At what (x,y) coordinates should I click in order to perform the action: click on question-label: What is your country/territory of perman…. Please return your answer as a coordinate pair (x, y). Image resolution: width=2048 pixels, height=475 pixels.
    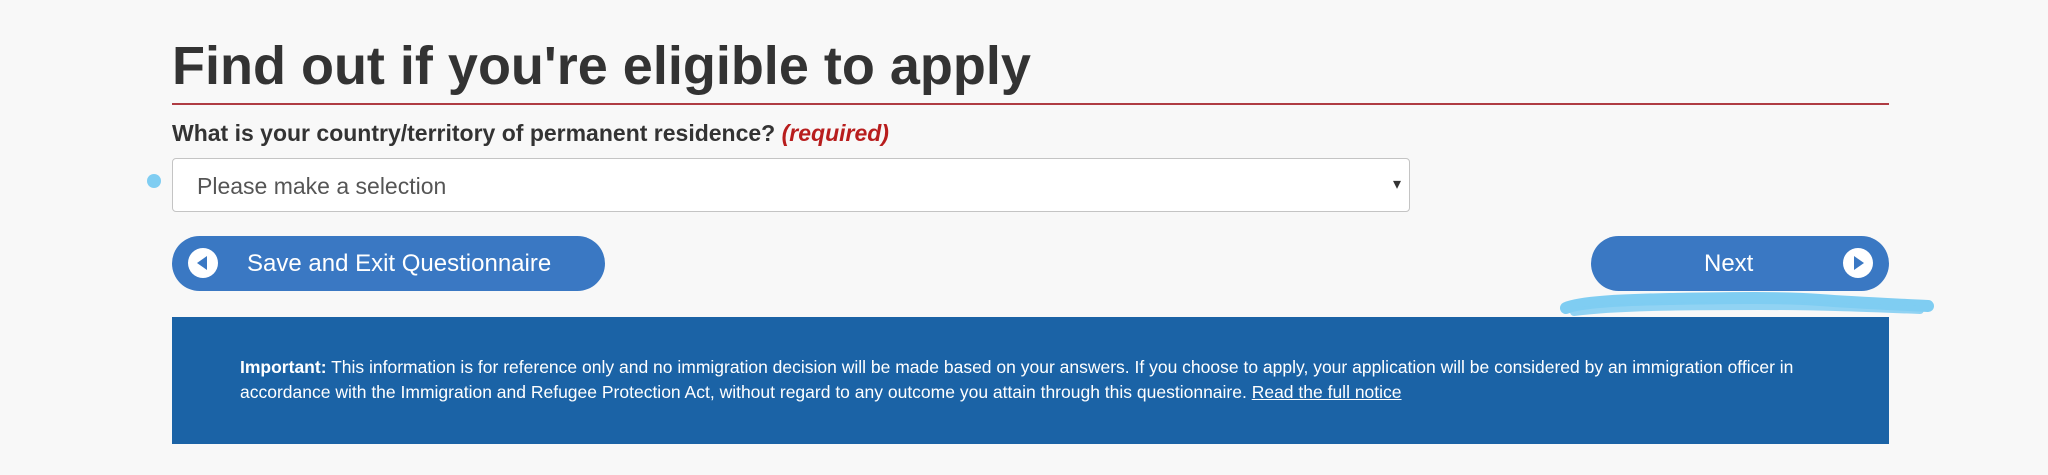
    Looking at the image, I should click on (530, 133).